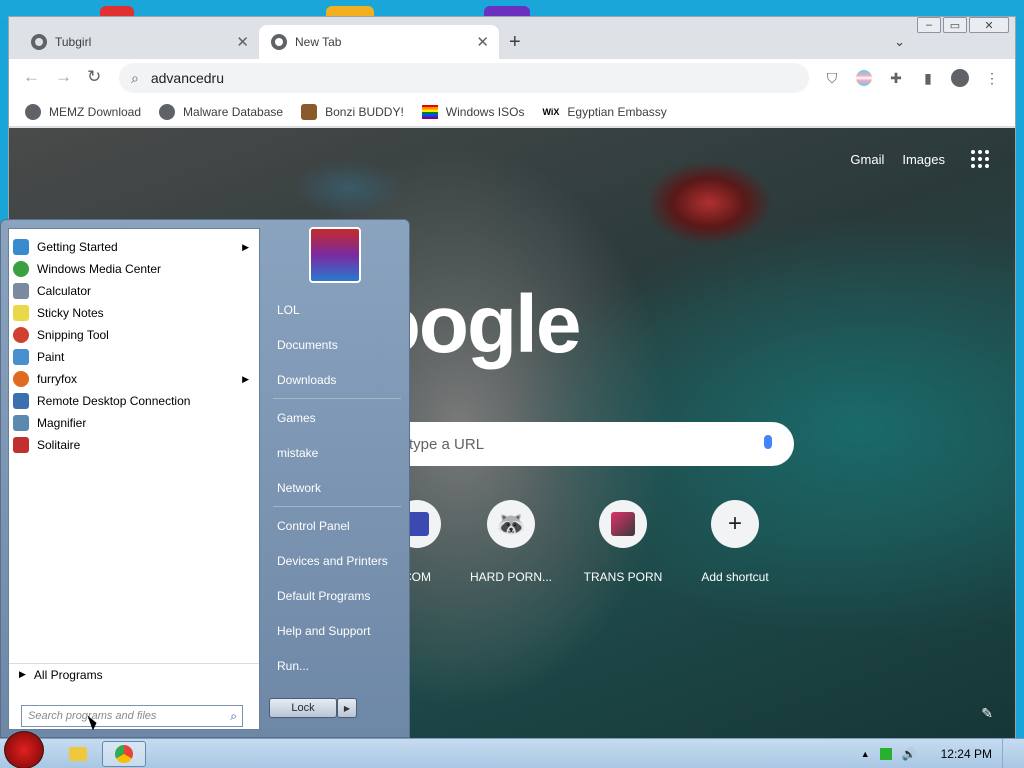 Image resolution: width=1024 pixels, height=768 pixels. What do you see at coordinates (987, 713) in the screenshot?
I see `customize-pencil-icon: ✎` at bounding box center [987, 713].